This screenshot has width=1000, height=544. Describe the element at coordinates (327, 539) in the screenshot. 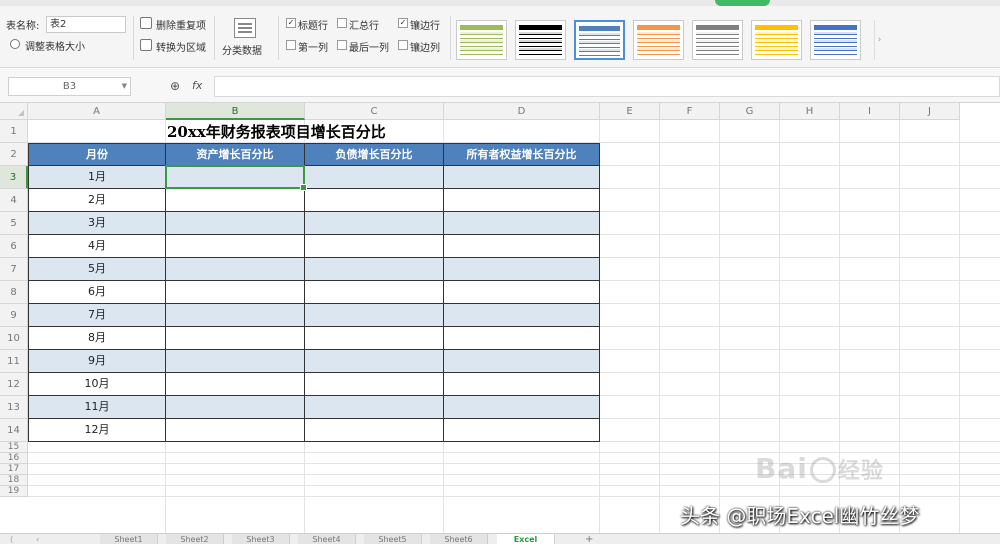

I see `sheet-tab: Sheet4` at that location.